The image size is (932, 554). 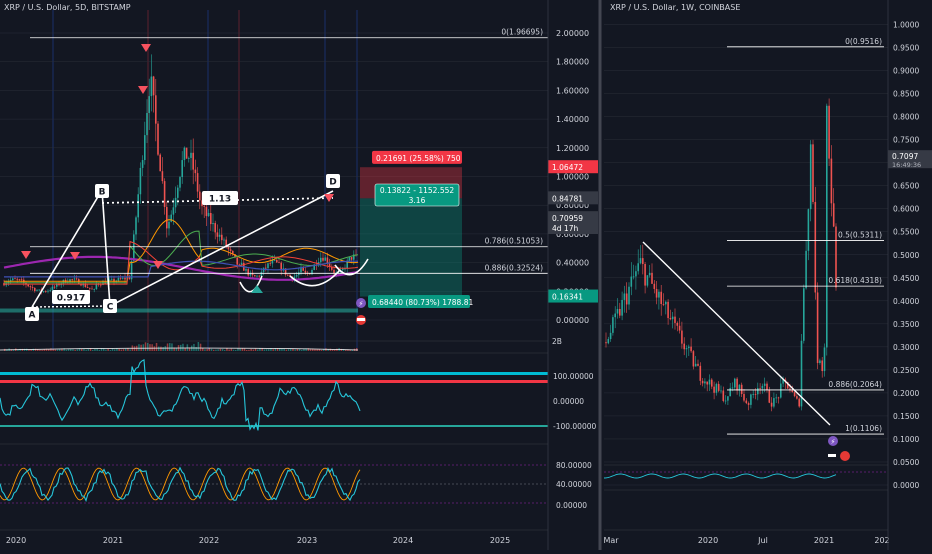 What do you see at coordinates (307, 540) in the screenshot?
I see `time-tick-label: 2023` at bounding box center [307, 540].